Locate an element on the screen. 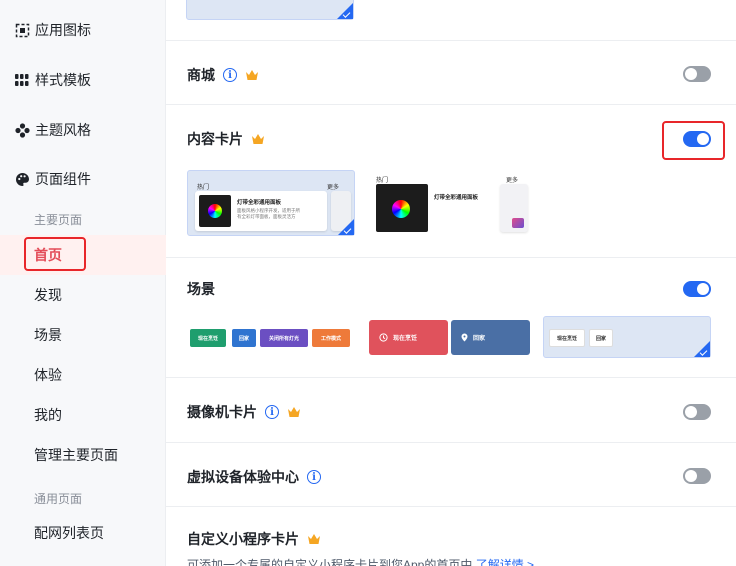 The width and height of the screenshot is (736, 566). section-virtual-center: 虚拟设备体验中心 i is located at coordinates (451, 475).